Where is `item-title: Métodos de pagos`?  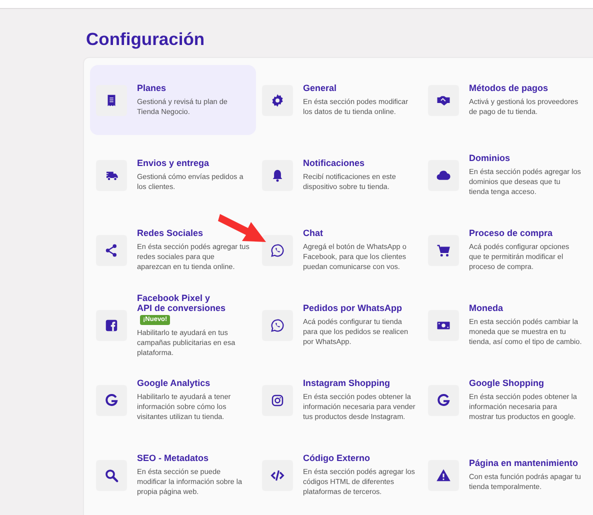 item-title: Métodos de pagos is located at coordinates (509, 88).